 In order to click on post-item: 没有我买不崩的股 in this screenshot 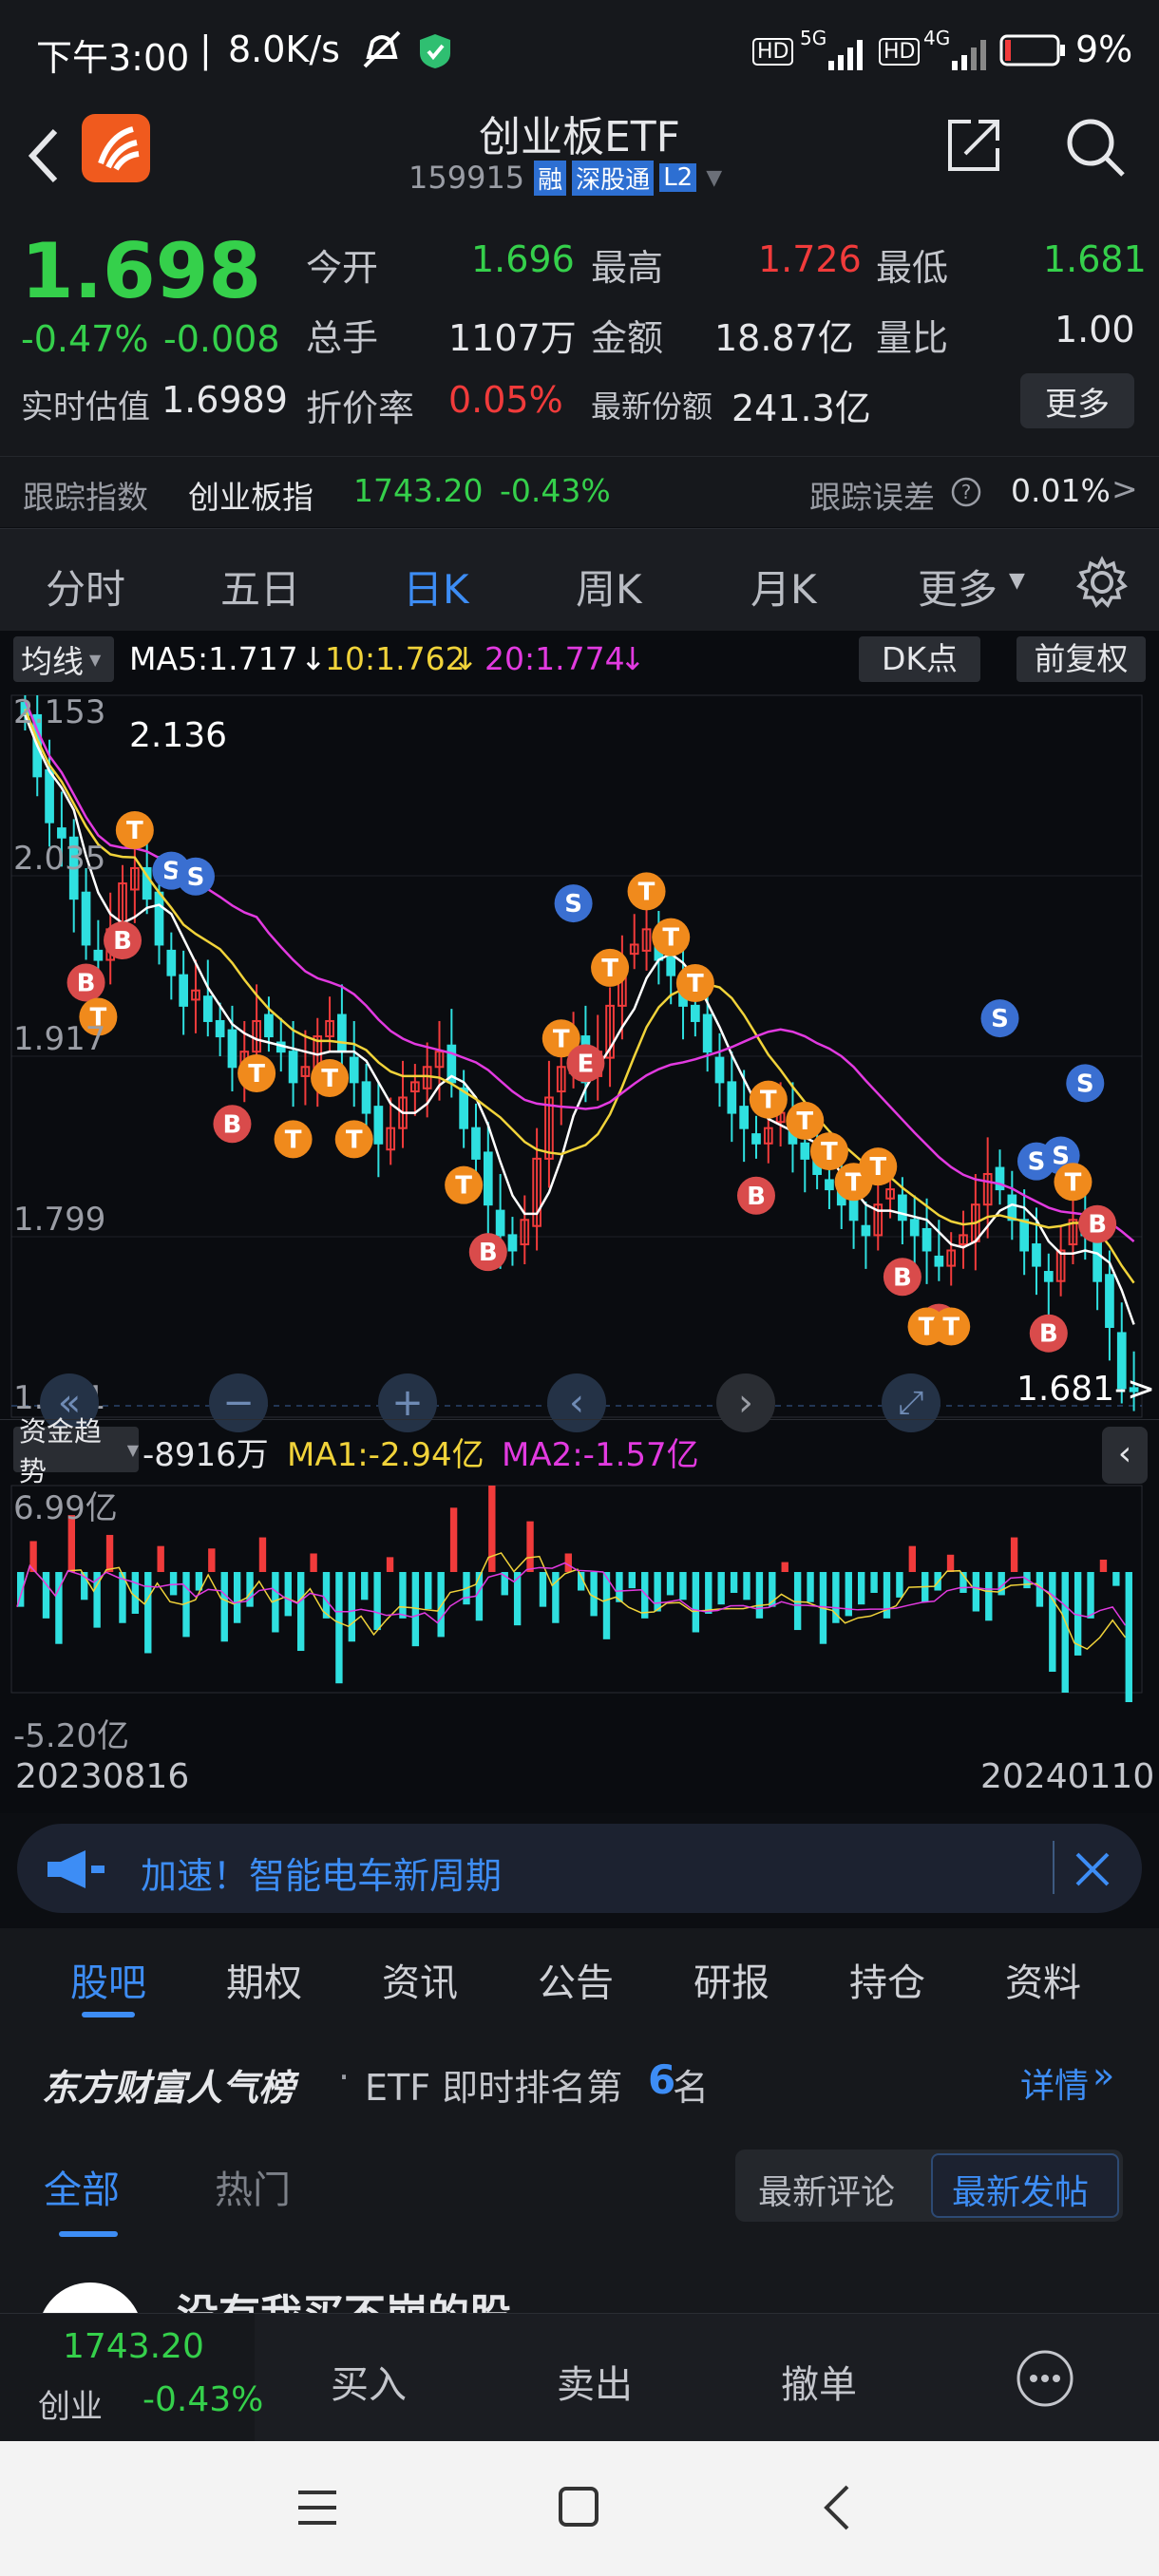, I will do `click(579, 2279)`.